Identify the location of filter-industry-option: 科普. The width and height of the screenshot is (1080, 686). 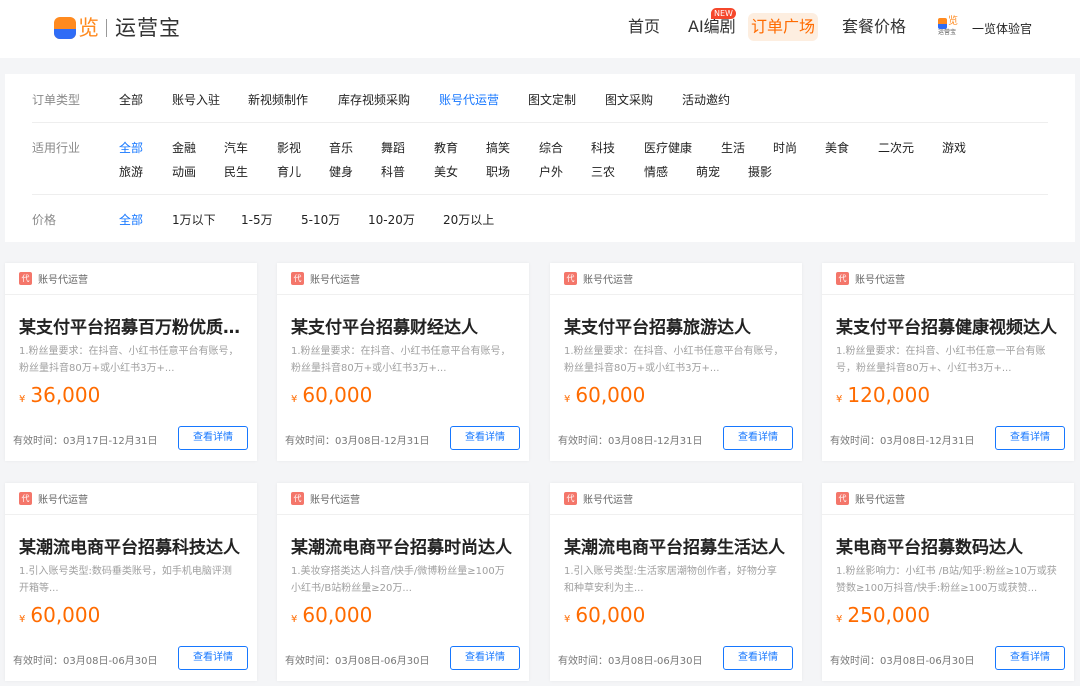
(393, 171).